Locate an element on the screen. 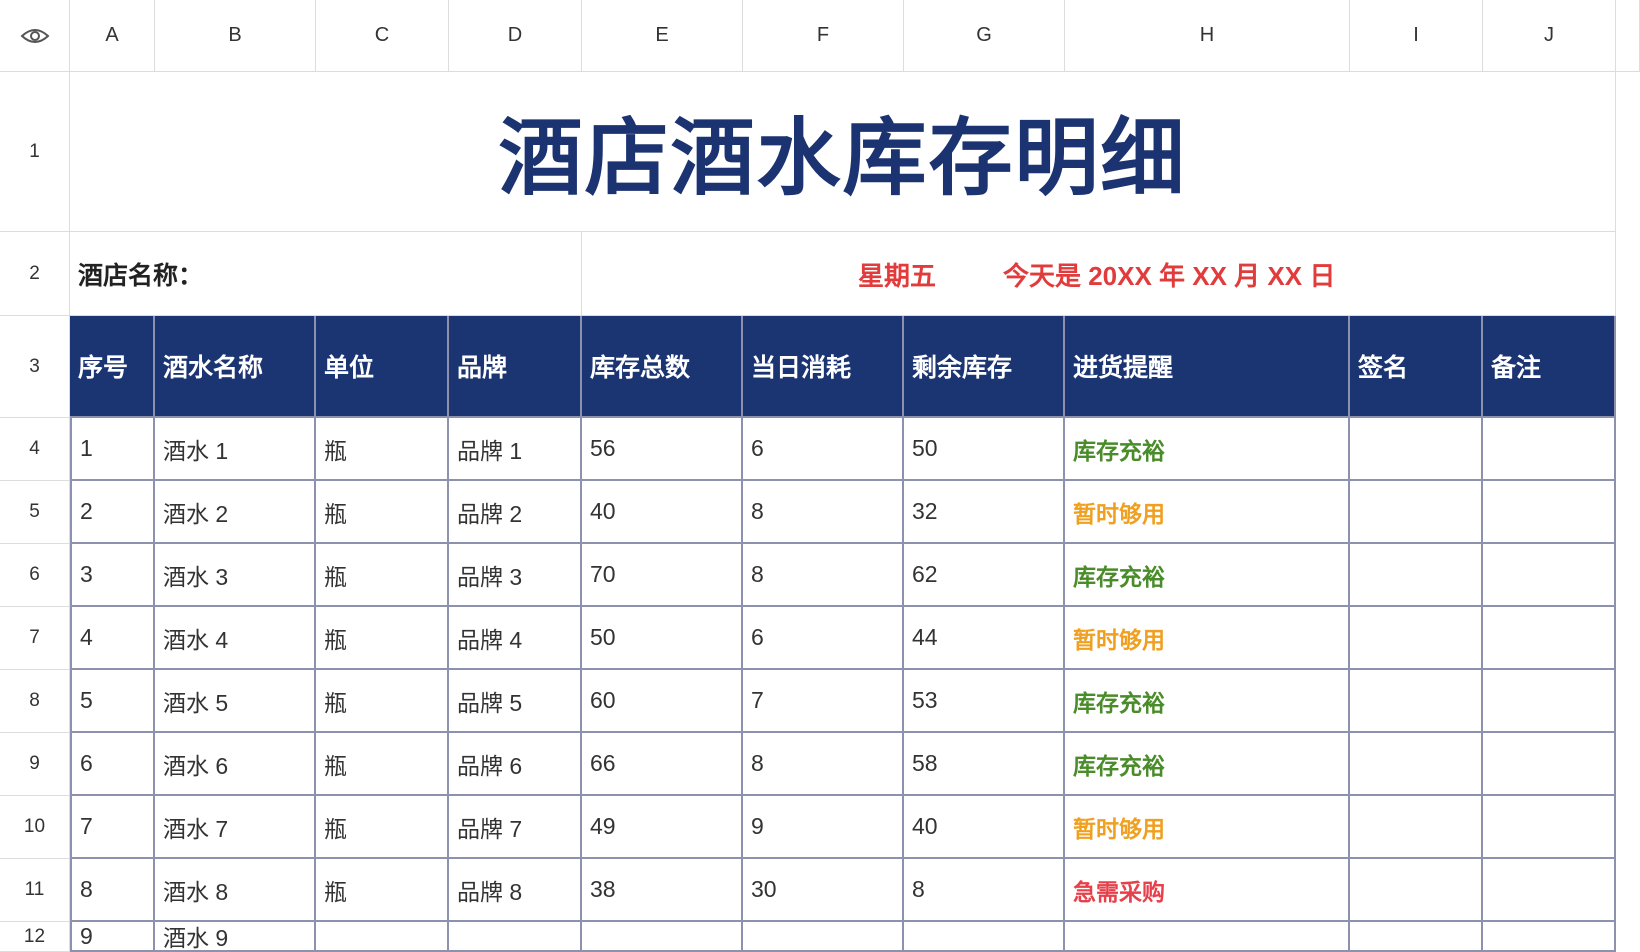  table-cell: 4 is located at coordinates (112, 638).